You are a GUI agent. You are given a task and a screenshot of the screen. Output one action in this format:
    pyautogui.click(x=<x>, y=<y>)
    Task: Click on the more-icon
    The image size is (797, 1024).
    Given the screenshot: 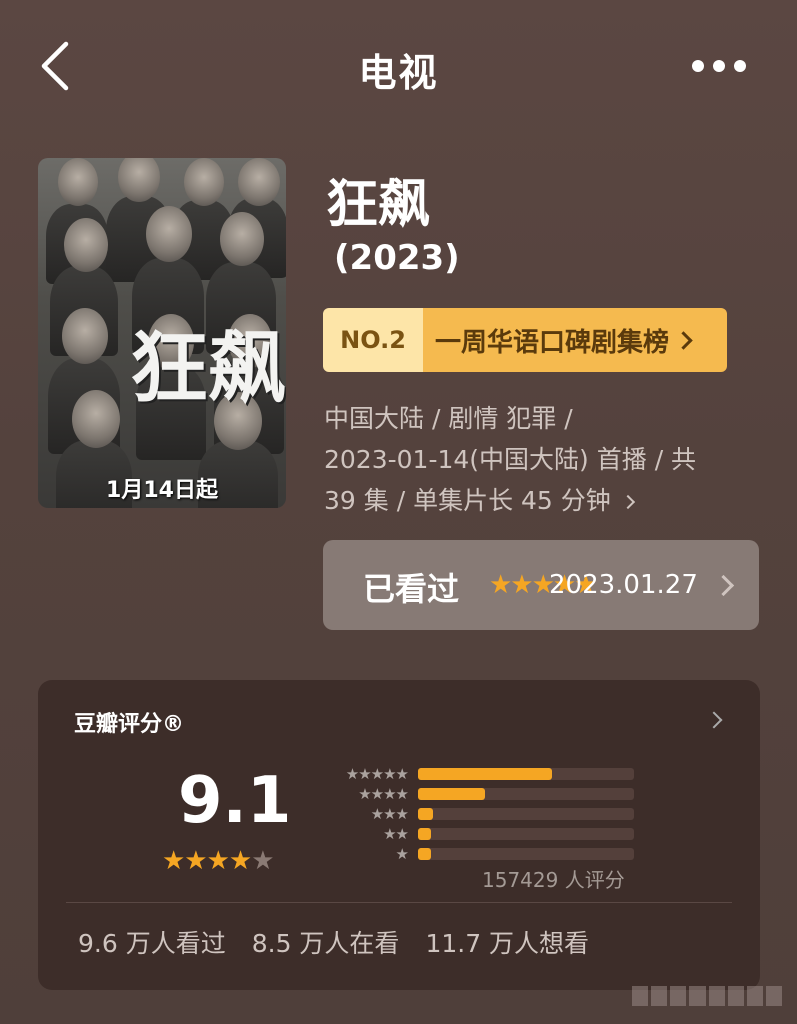 What is the action you would take?
    pyautogui.click(x=722, y=66)
    